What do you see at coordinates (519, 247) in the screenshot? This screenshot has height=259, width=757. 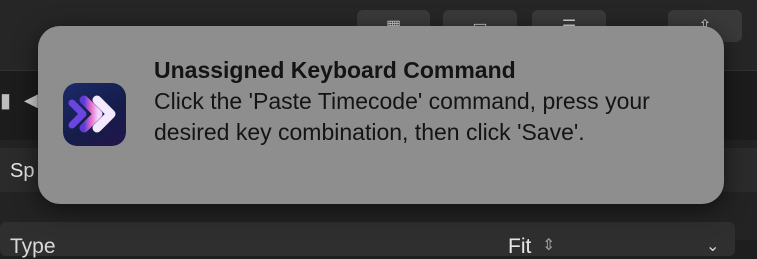 I see `type-value-select: Fit` at bounding box center [519, 247].